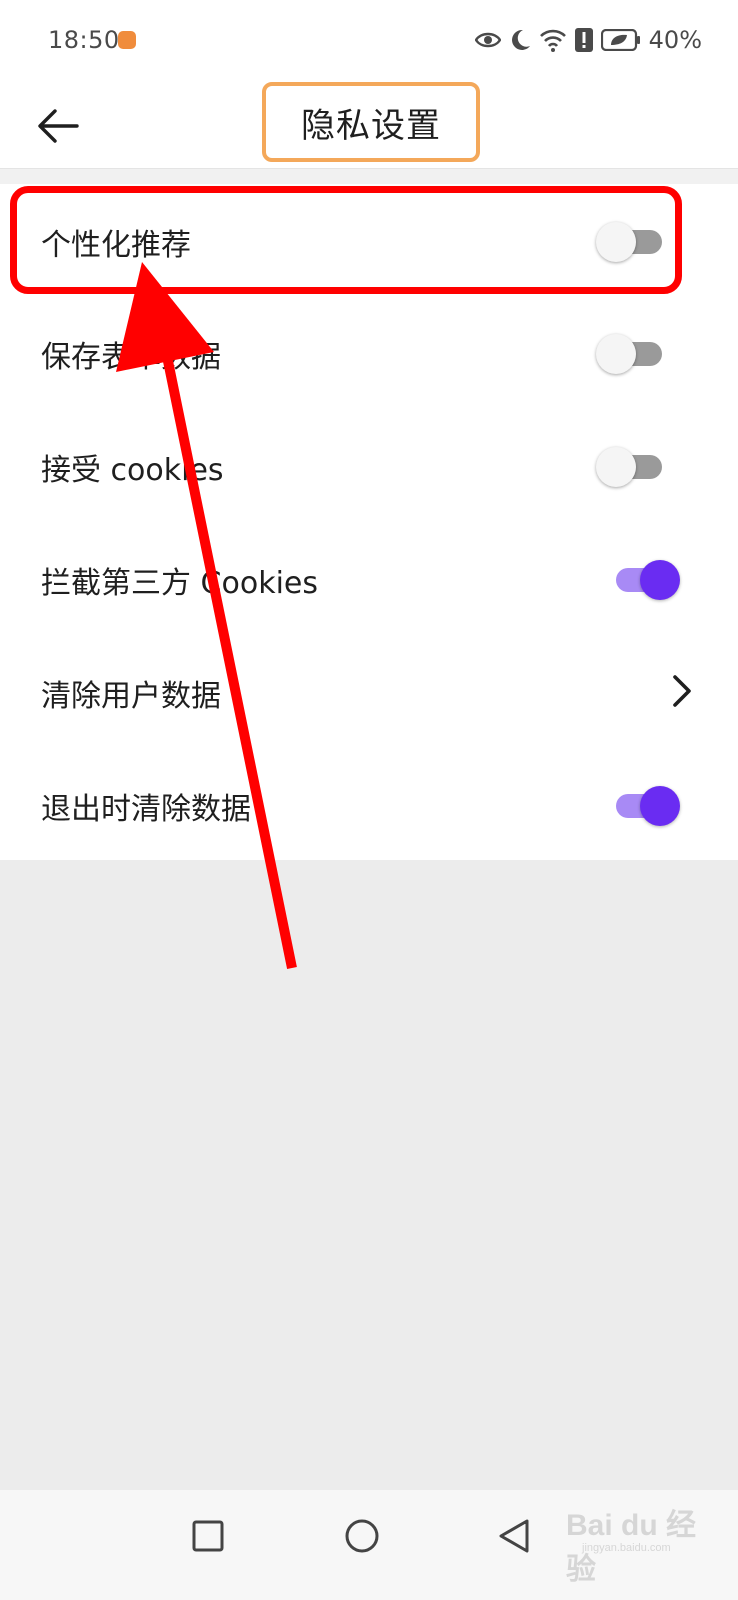 The width and height of the screenshot is (738, 1600). Describe the element at coordinates (369, 804) in the screenshot. I see `setting-row-clear-data-on-exit: 退出时清除数据` at that location.